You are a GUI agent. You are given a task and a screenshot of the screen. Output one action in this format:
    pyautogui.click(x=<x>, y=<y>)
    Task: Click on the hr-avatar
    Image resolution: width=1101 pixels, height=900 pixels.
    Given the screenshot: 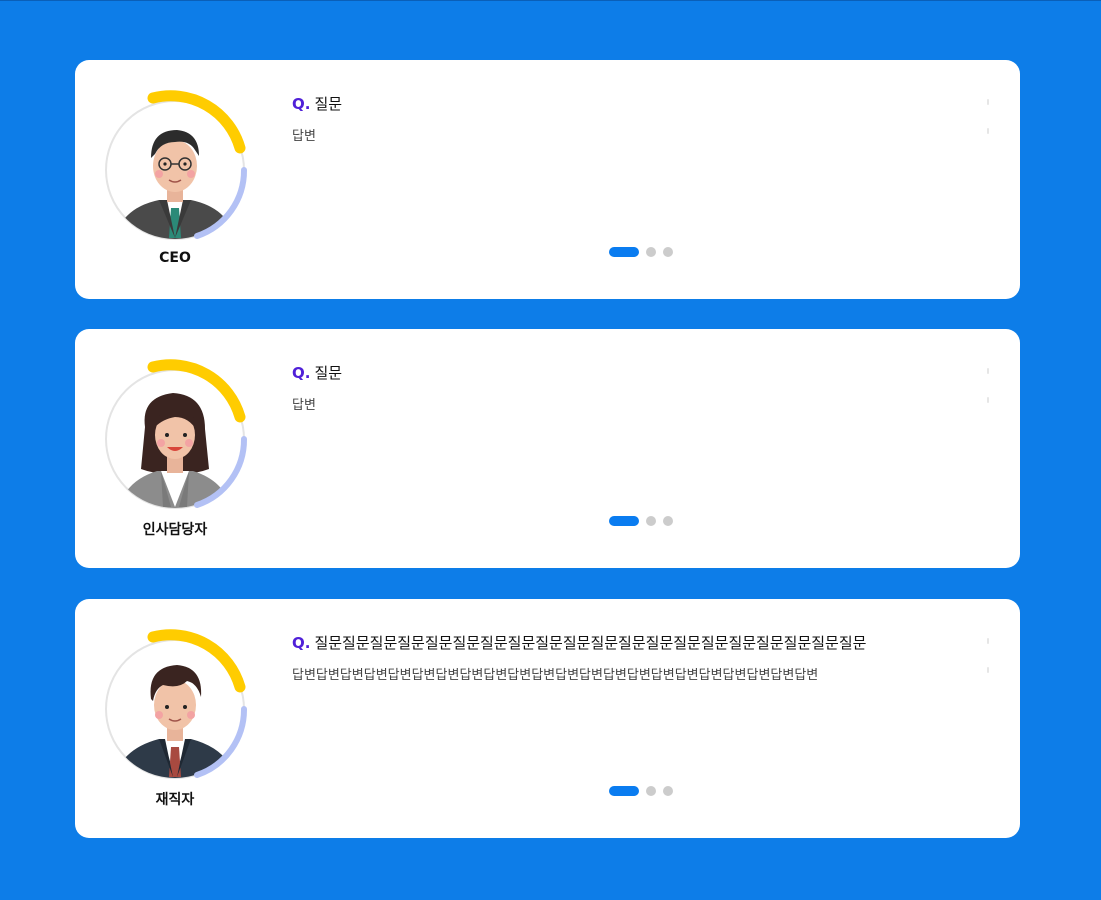 What is the action you would take?
    pyautogui.click(x=179, y=437)
    